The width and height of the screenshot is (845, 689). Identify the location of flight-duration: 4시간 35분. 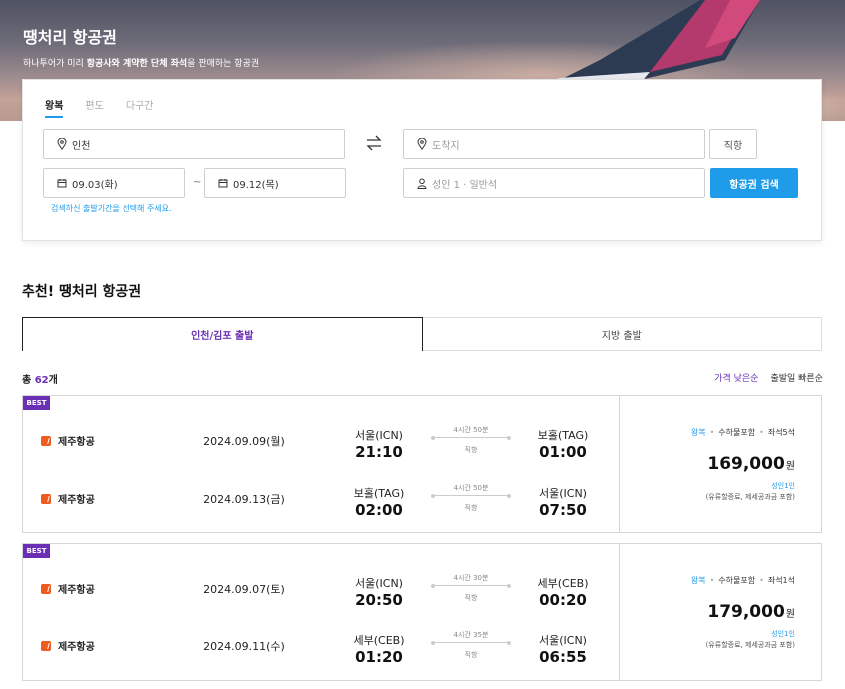
(471, 635).